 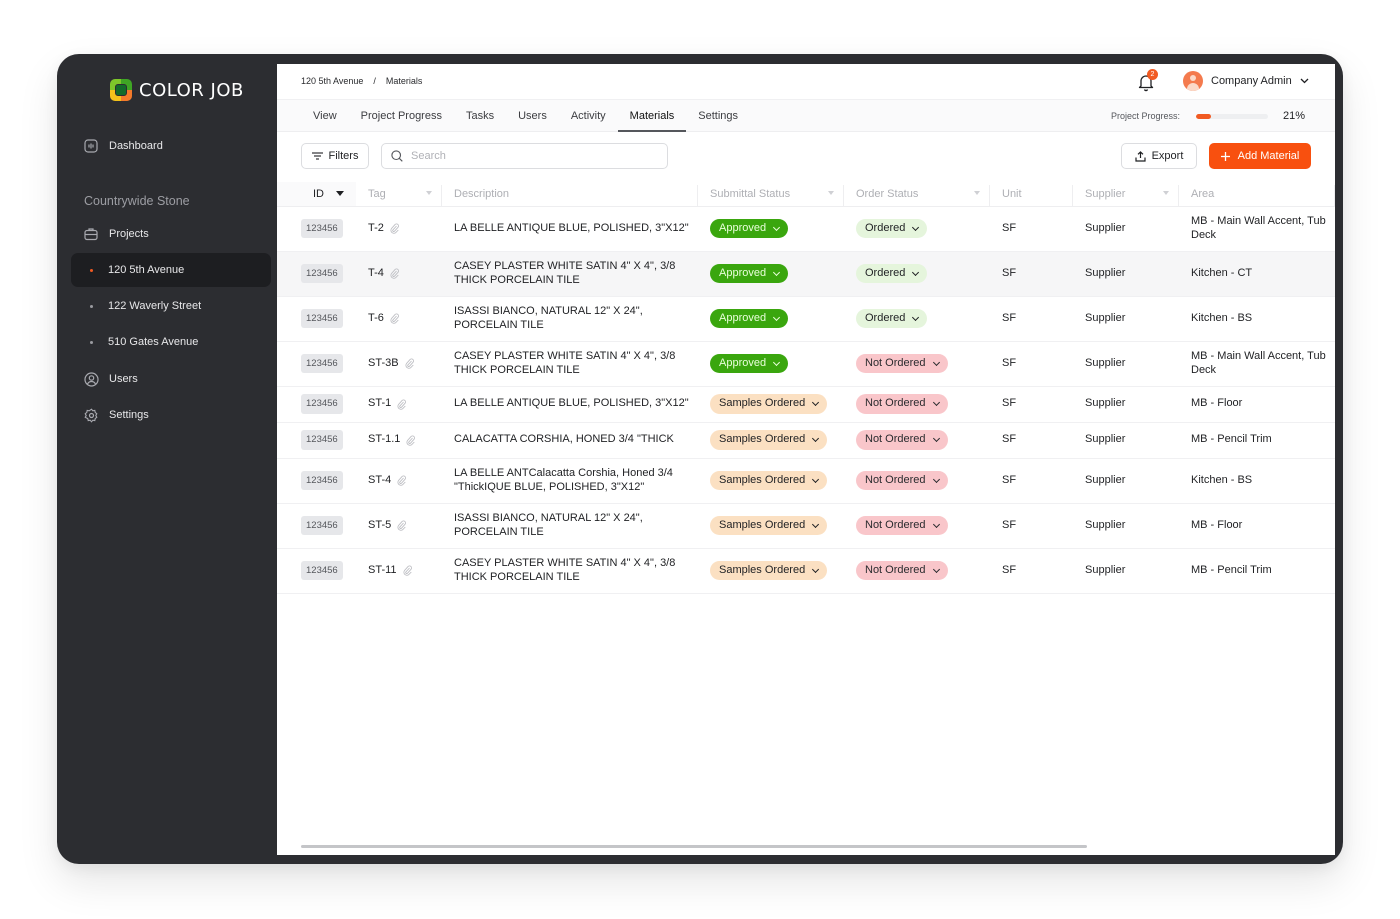 What do you see at coordinates (325, 116) in the screenshot?
I see `tab-view: View` at bounding box center [325, 116].